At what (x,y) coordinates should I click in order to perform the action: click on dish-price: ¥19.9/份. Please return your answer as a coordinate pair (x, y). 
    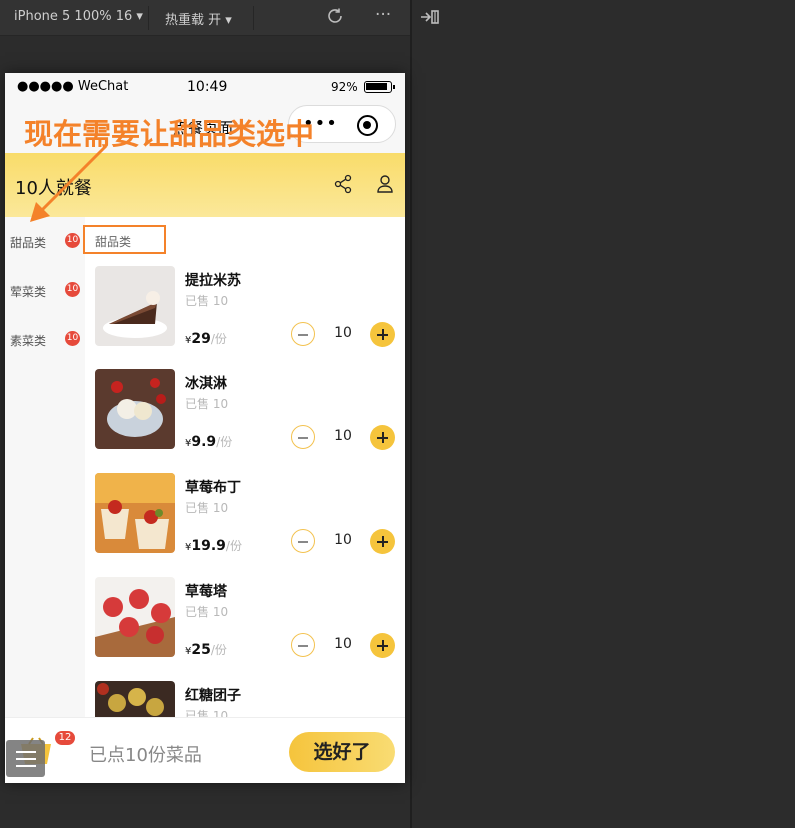
    Looking at the image, I should click on (213, 546).